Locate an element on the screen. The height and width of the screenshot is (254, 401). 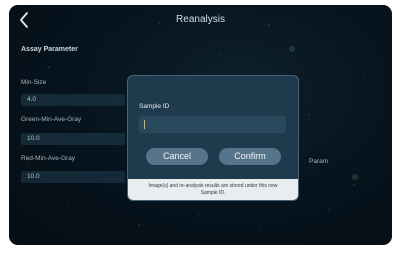
note-line-2: Sample ID. is located at coordinates (213, 192).